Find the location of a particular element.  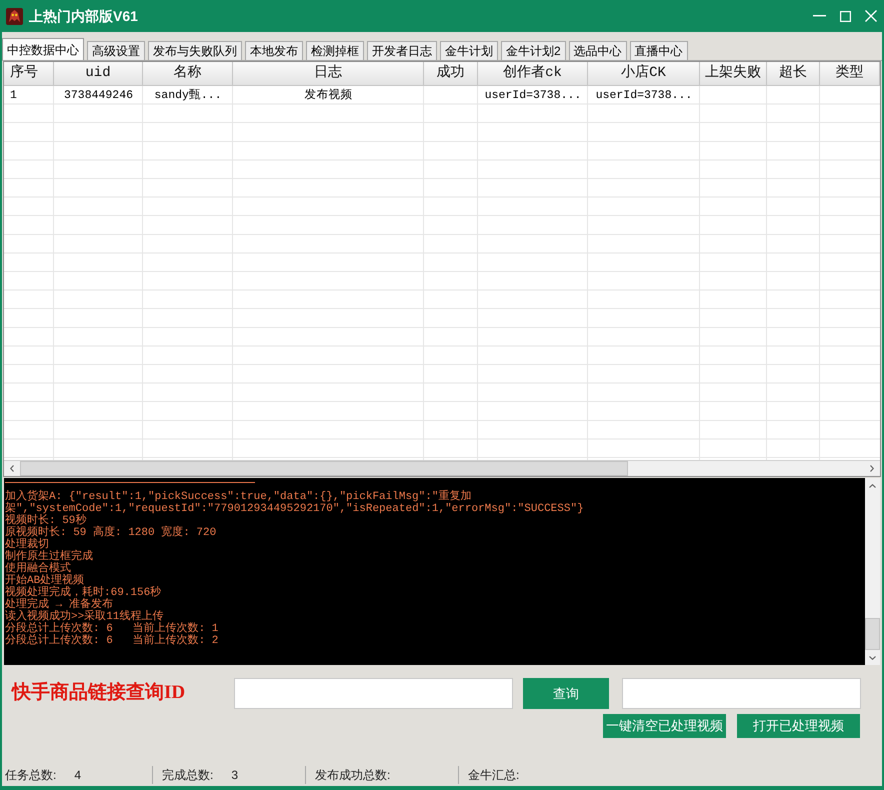

chevron-right-icon is located at coordinates (872, 468).